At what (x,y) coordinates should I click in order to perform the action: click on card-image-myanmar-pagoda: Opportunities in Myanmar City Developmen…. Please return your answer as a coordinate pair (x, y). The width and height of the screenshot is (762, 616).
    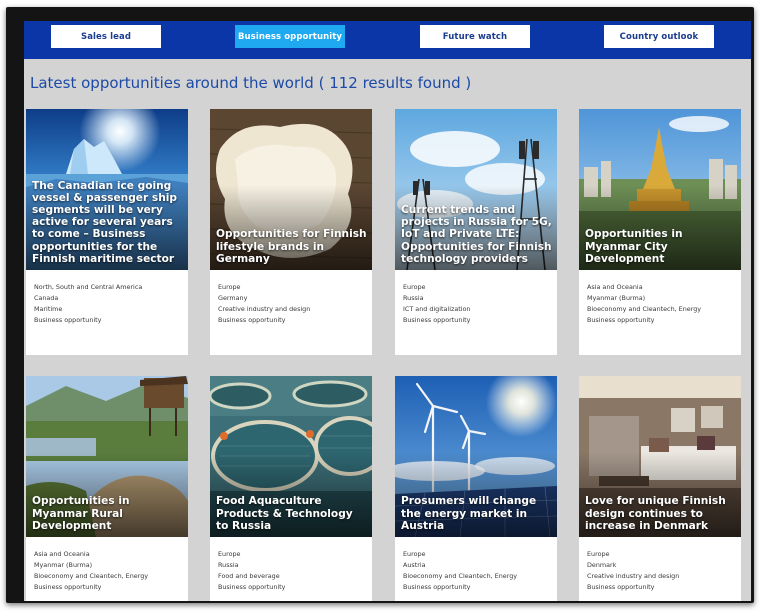
    Looking at the image, I should click on (660, 189).